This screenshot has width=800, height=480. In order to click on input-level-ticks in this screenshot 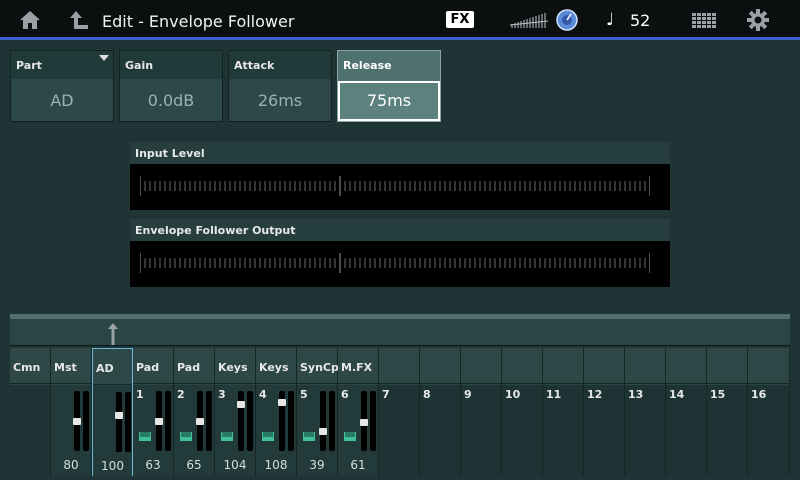, I will do `click(395, 186)`.